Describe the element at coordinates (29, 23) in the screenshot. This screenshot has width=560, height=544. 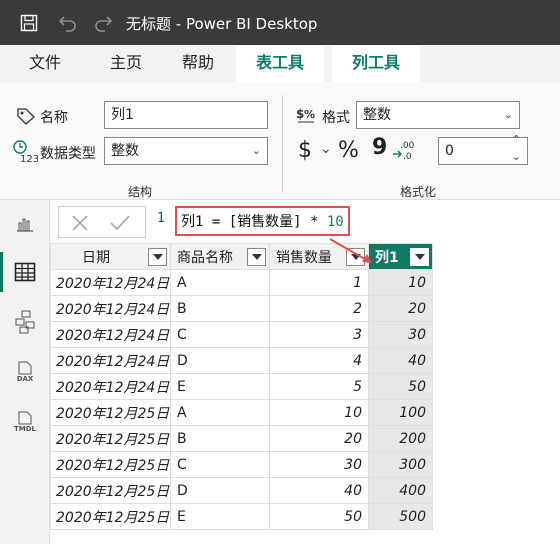
I see `save-icon` at that location.